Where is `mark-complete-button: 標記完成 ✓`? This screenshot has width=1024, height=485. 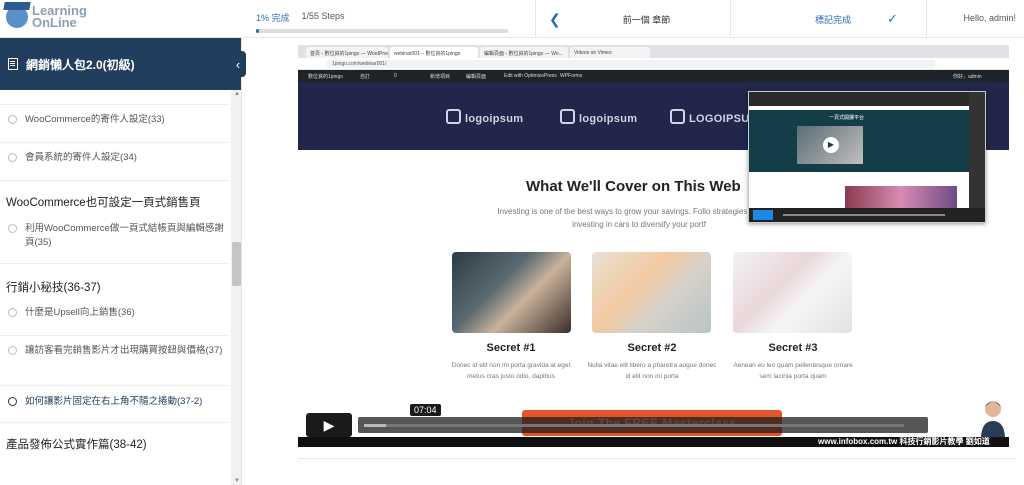
mark-complete-button: 標記完成 ✓ is located at coordinates (828, 19).